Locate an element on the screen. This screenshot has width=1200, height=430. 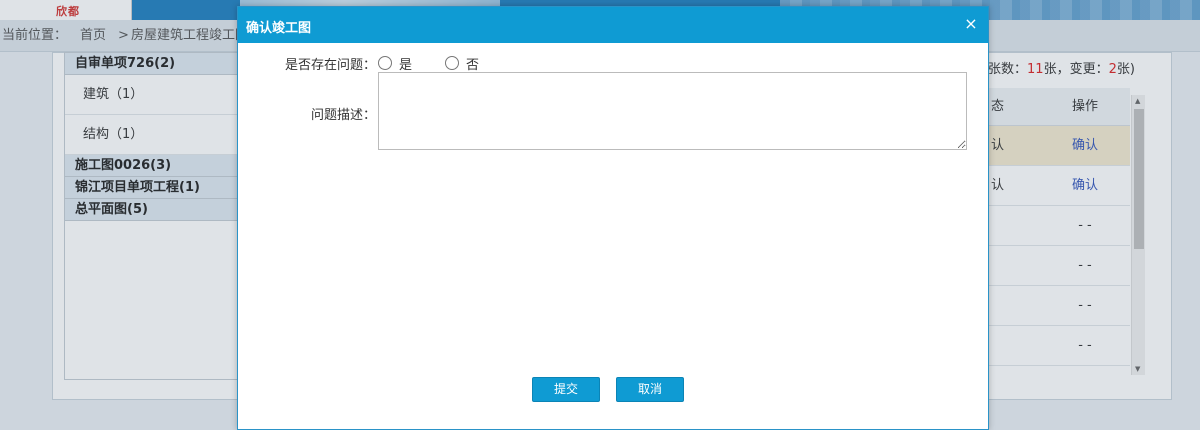
cancel-button: 取消 is located at coordinates (650, 389).